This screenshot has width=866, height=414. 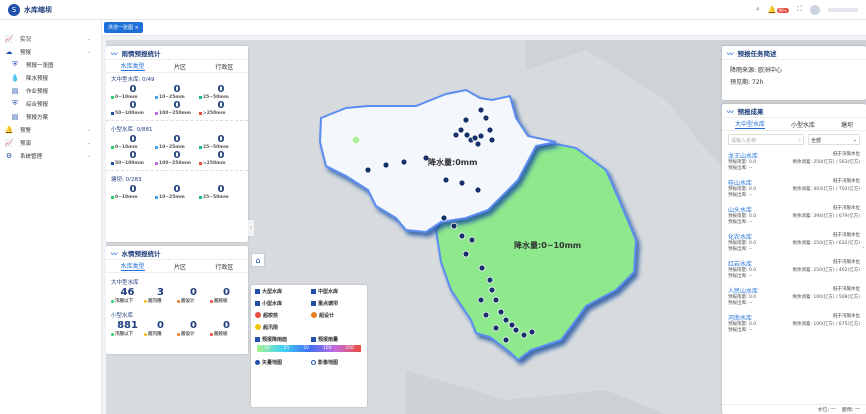 I want to click on sidebar-item: 💧 降水预报, so click(x=50, y=77).